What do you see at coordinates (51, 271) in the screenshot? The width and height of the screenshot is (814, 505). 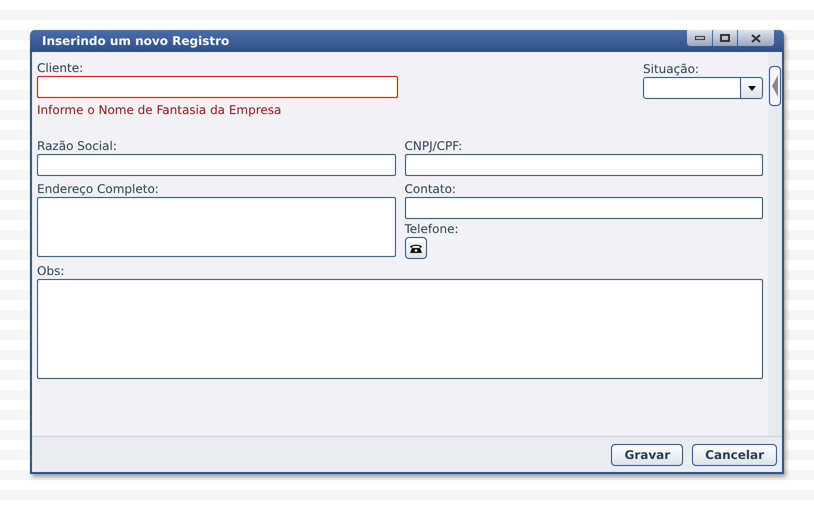 I see `field-label: Obs:` at bounding box center [51, 271].